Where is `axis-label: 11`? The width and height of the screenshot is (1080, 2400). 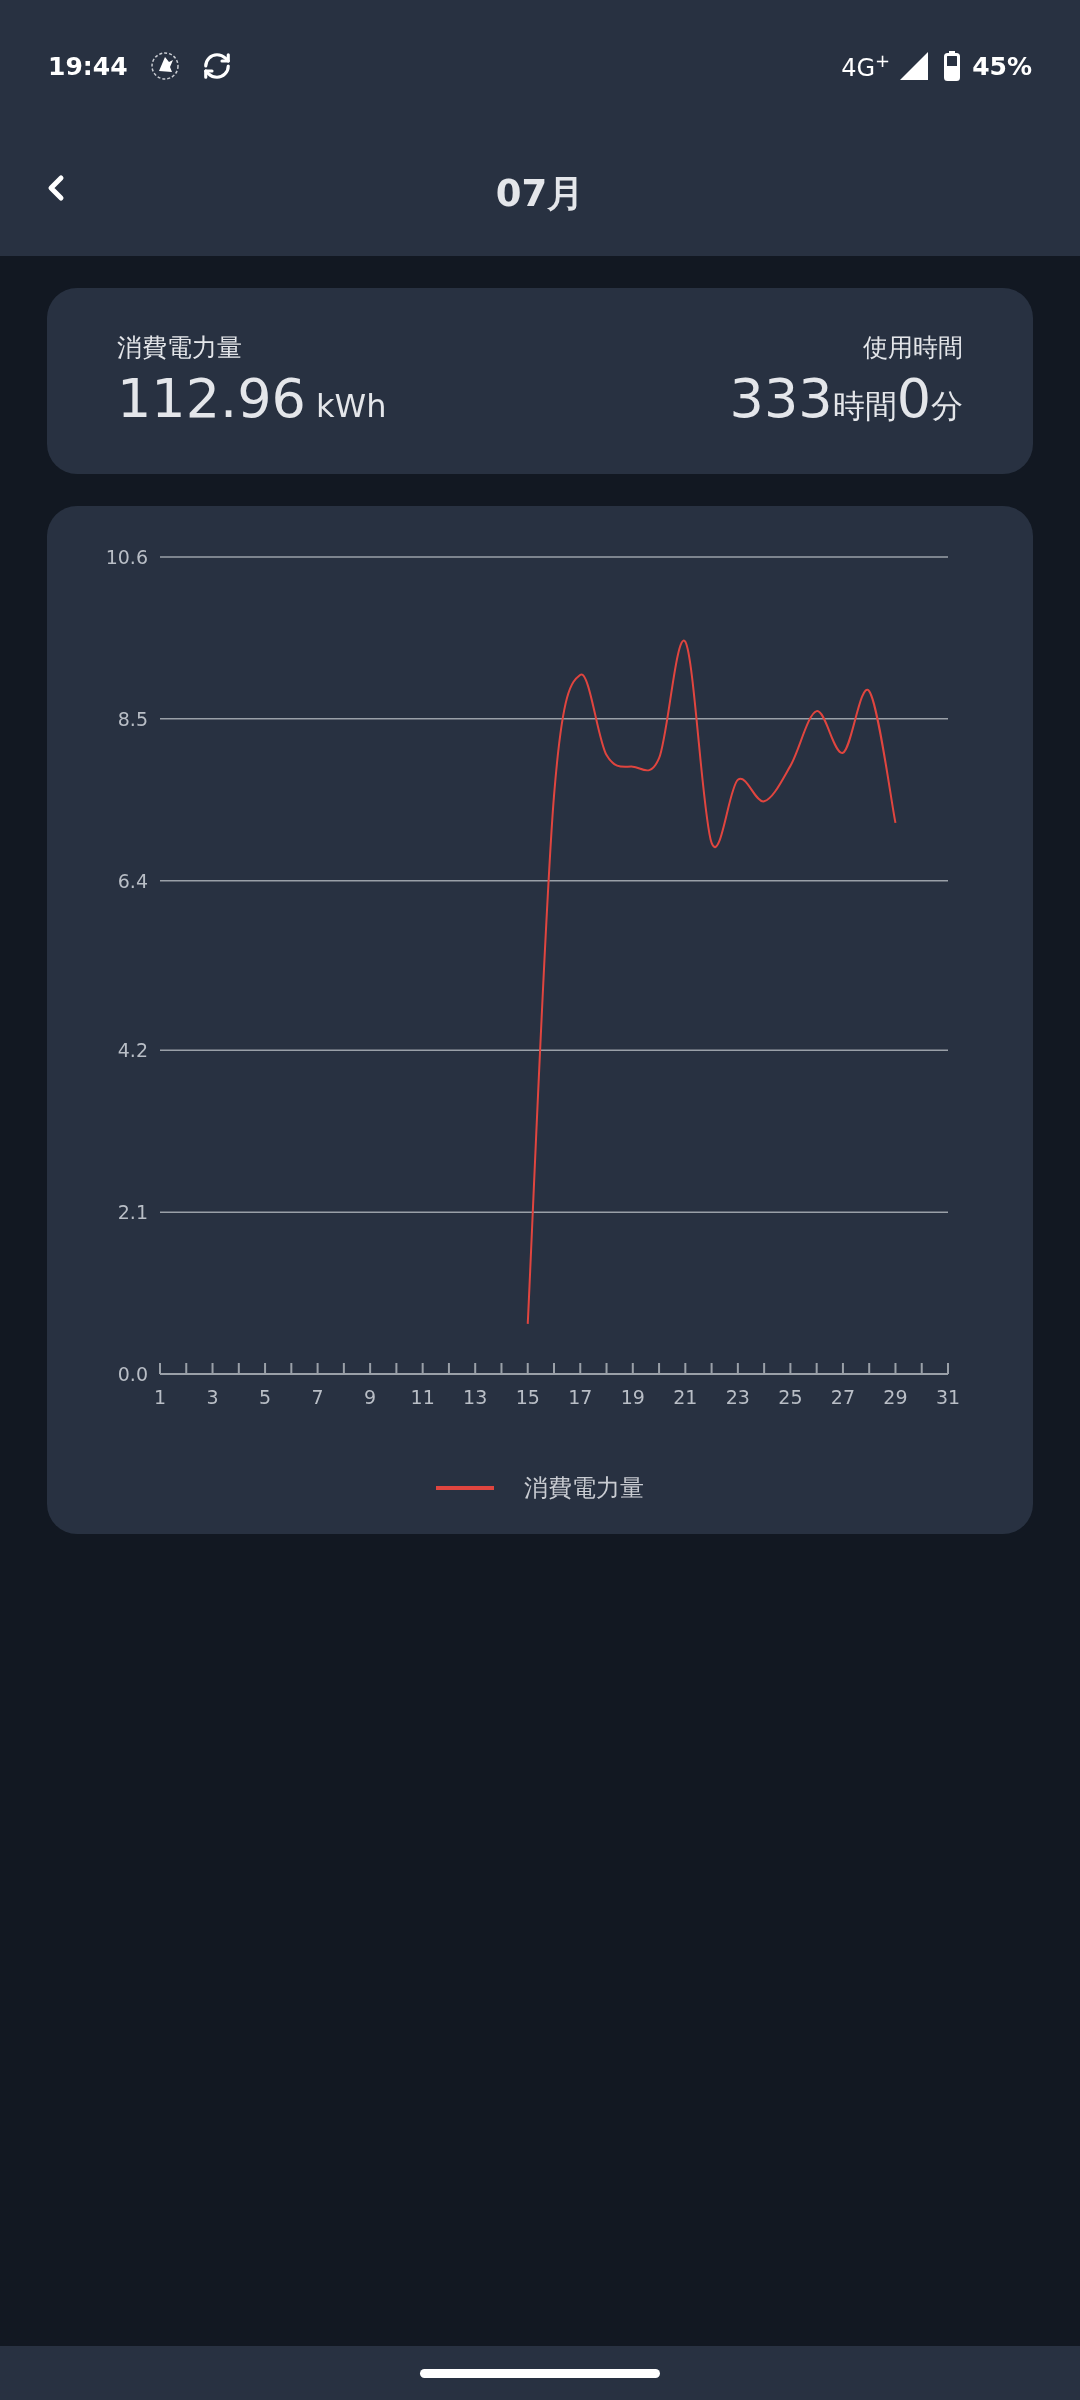 axis-label: 11 is located at coordinates (422, 1397).